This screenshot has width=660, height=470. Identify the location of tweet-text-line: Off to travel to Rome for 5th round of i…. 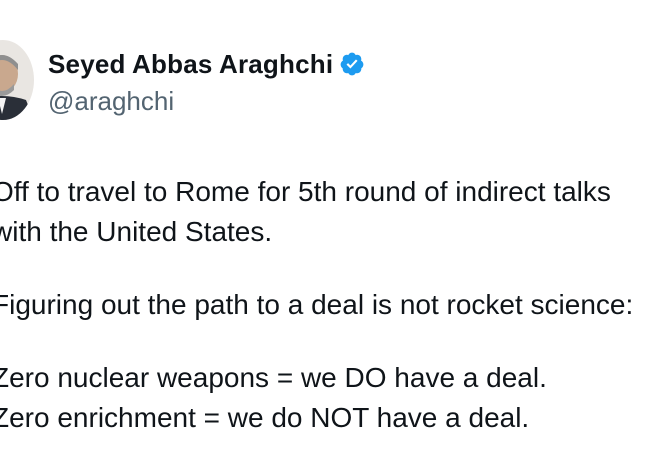
(305, 191).